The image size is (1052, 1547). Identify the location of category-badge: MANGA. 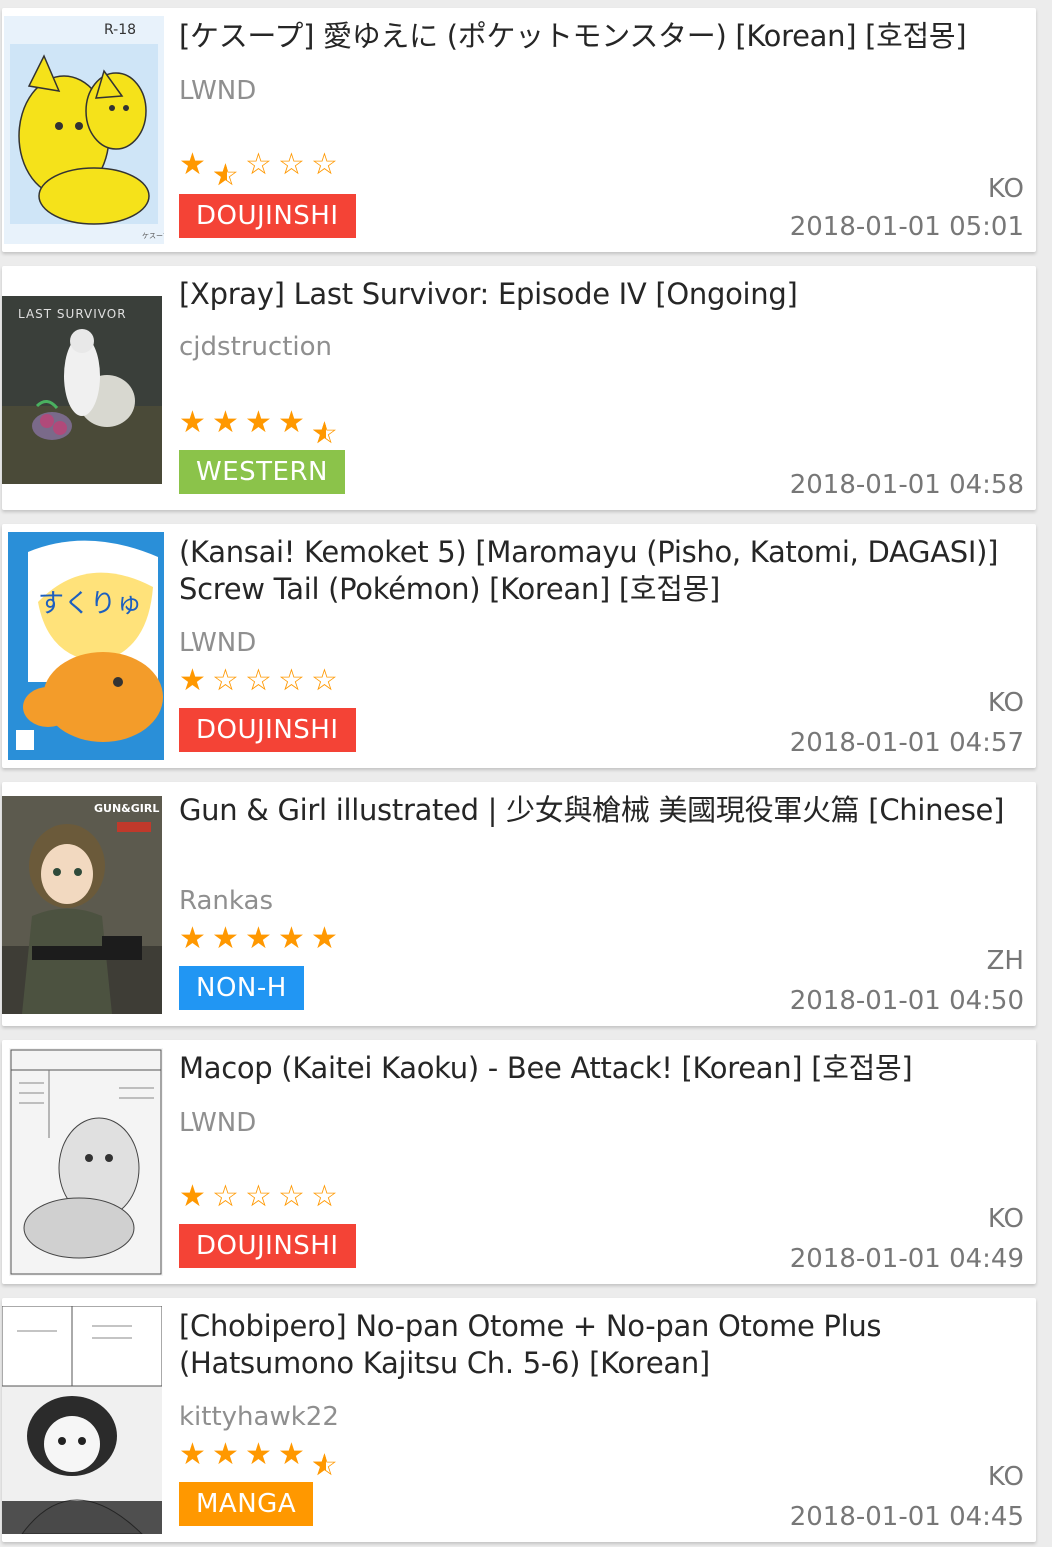
(246, 1504).